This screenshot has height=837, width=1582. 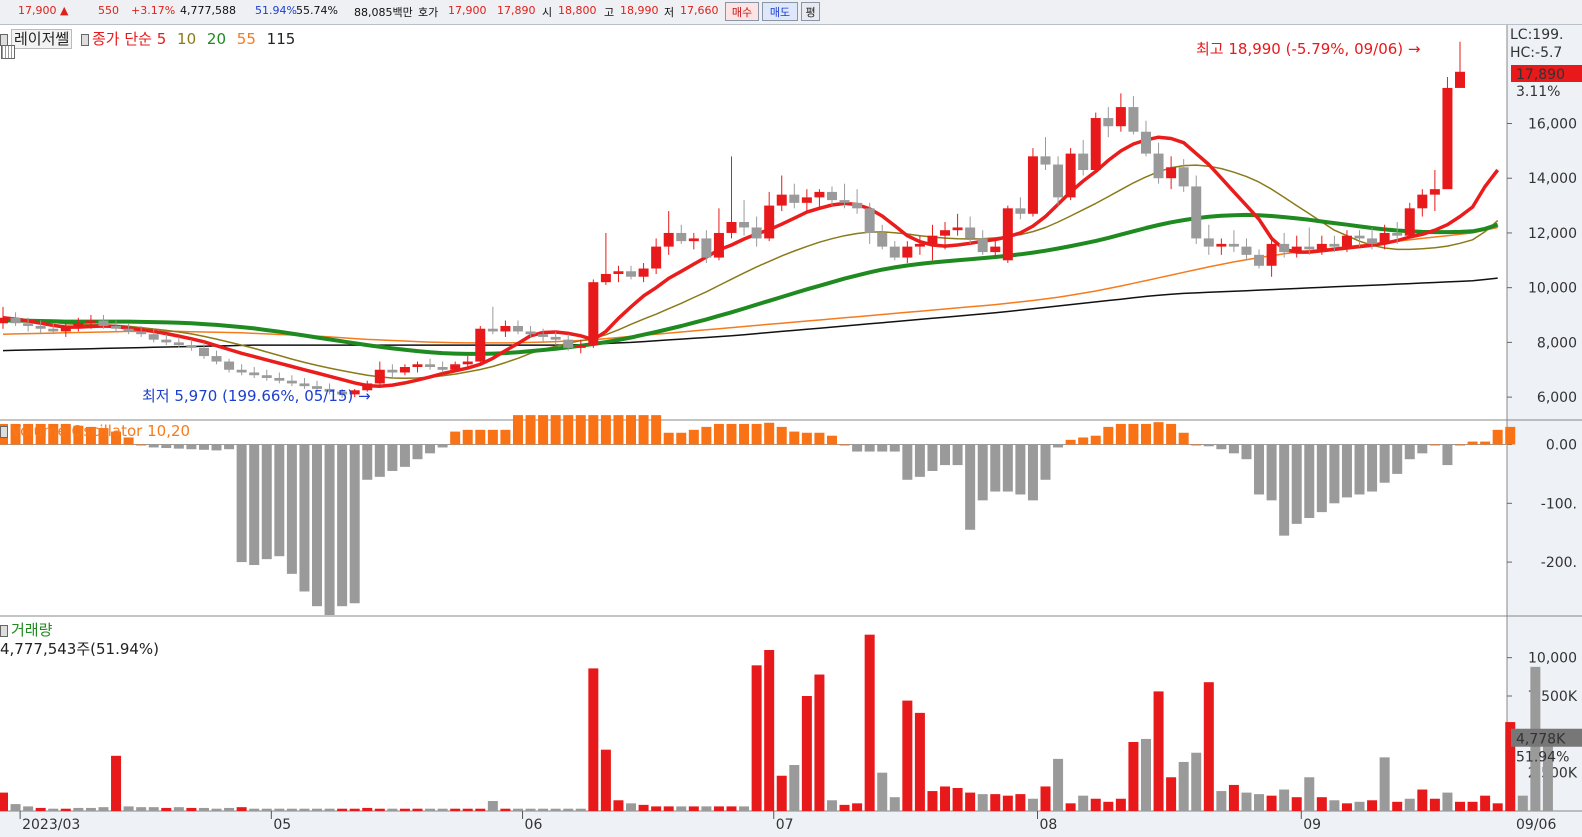 I want to click on panel-handle-icon, so click(x=4, y=39).